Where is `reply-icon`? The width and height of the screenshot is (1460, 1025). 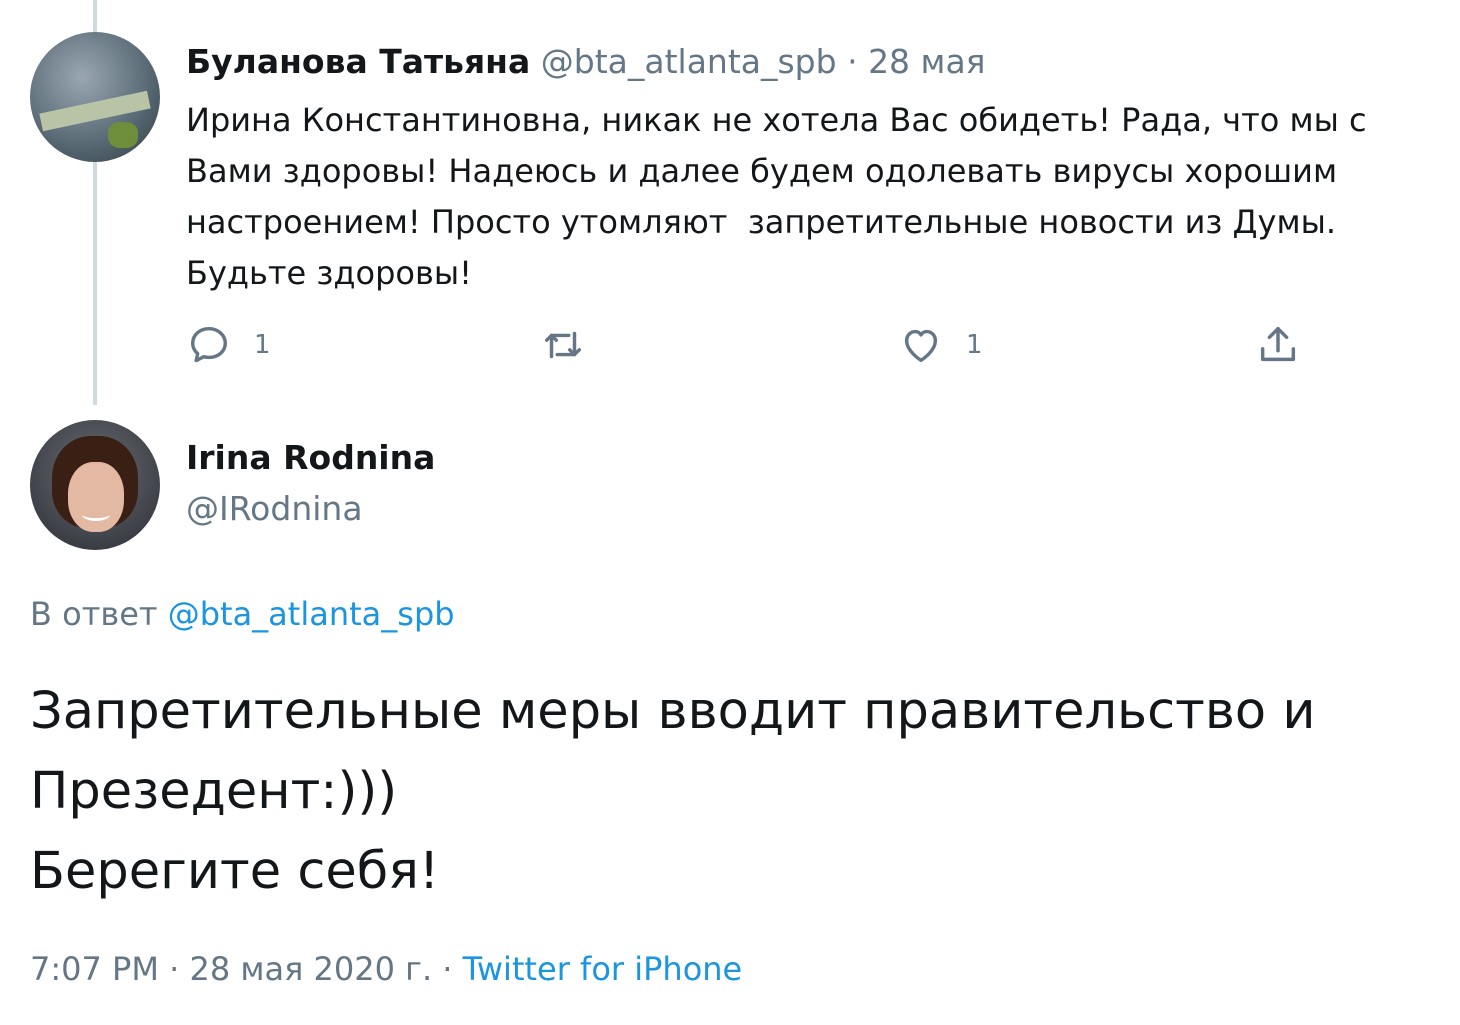 reply-icon is located at coordinates (209, 345).